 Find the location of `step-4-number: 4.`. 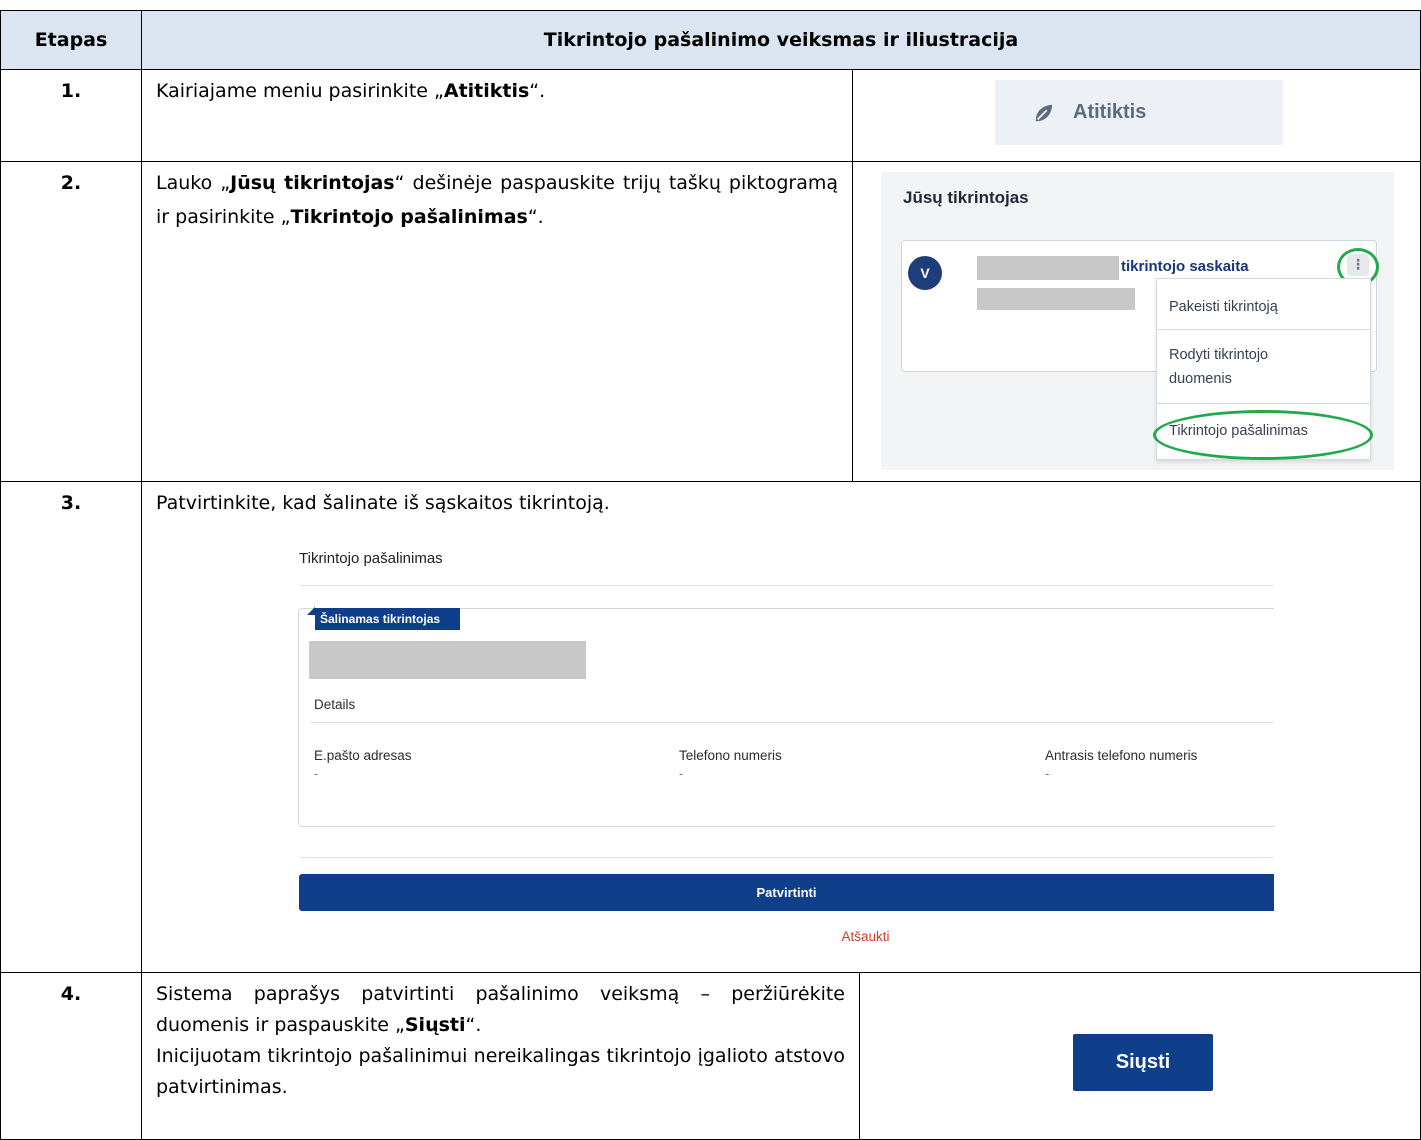

step-4-number: 4. is located at coordinates (71, 1056).